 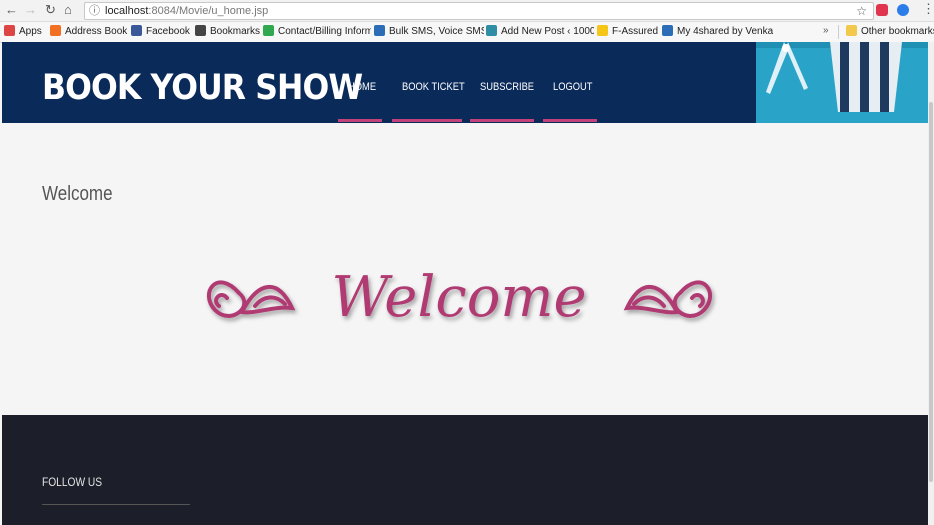 I want to click on bookmark-star-icon: ☆, so click(x=861, y=11).